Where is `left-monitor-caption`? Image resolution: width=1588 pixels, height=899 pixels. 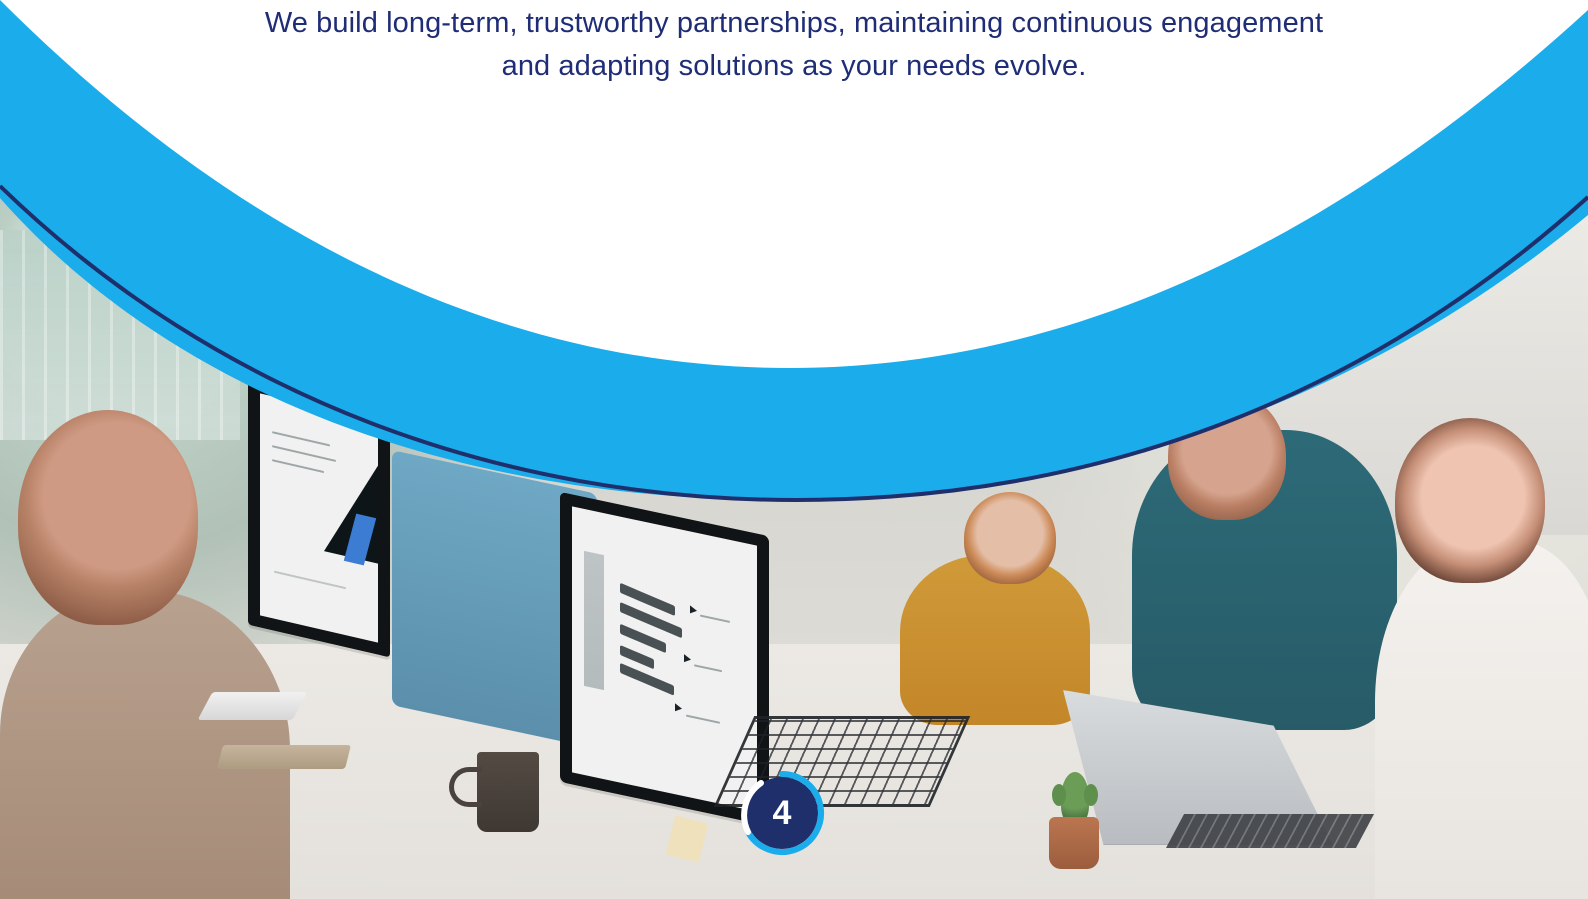 left-monitor-caption is located at coordinates (310, 580).